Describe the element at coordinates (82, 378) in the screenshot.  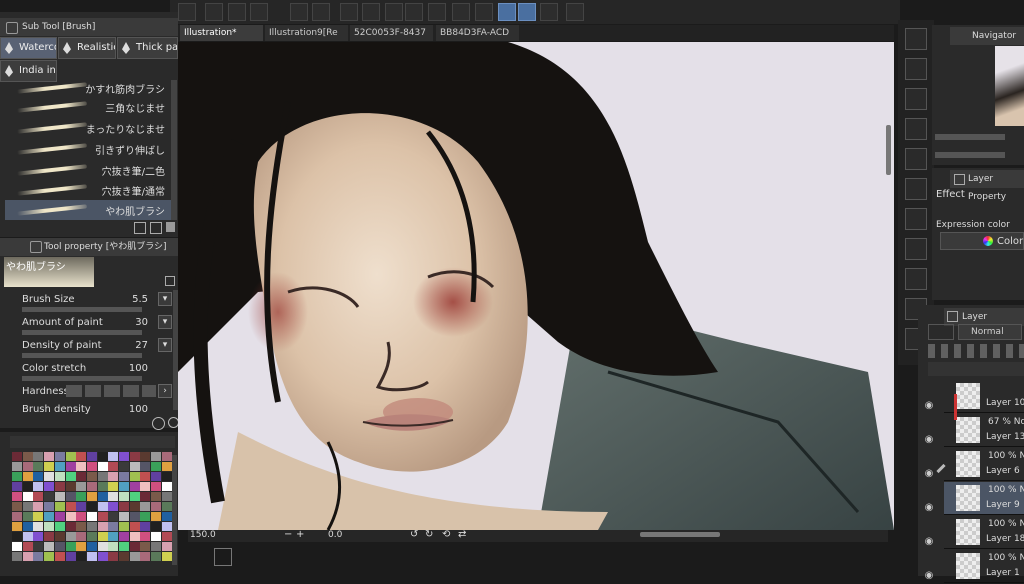
I see `stretch-slider` at that location.